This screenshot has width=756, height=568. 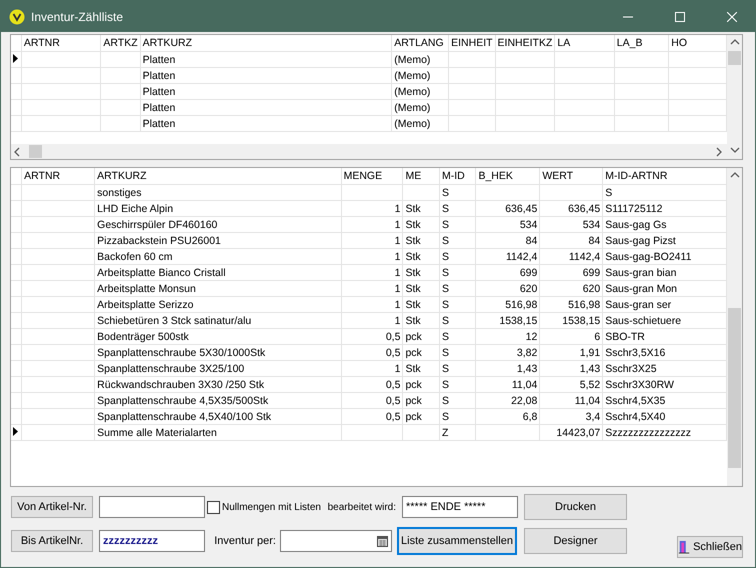 I want to click on table-cell: 1142,4, so click(x=571, y=256).